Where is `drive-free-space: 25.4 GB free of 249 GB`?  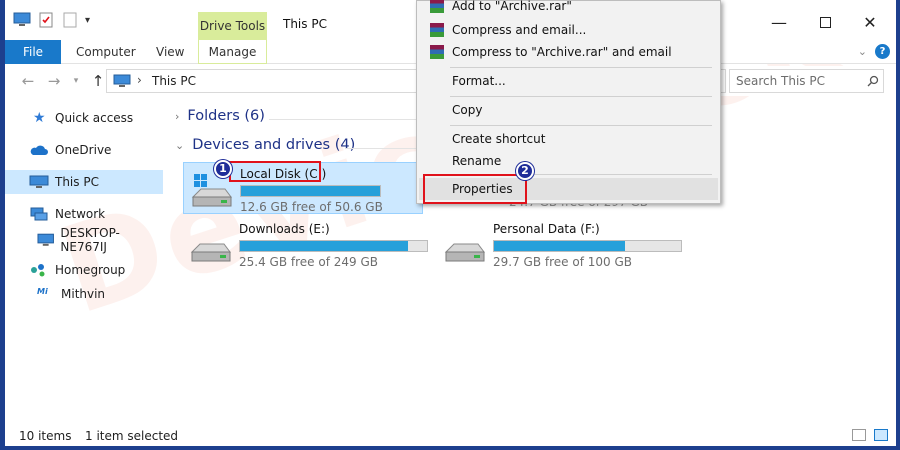
drive-free-space: 25.4 GB free of 249 GB is located at coordinates (308, 262).